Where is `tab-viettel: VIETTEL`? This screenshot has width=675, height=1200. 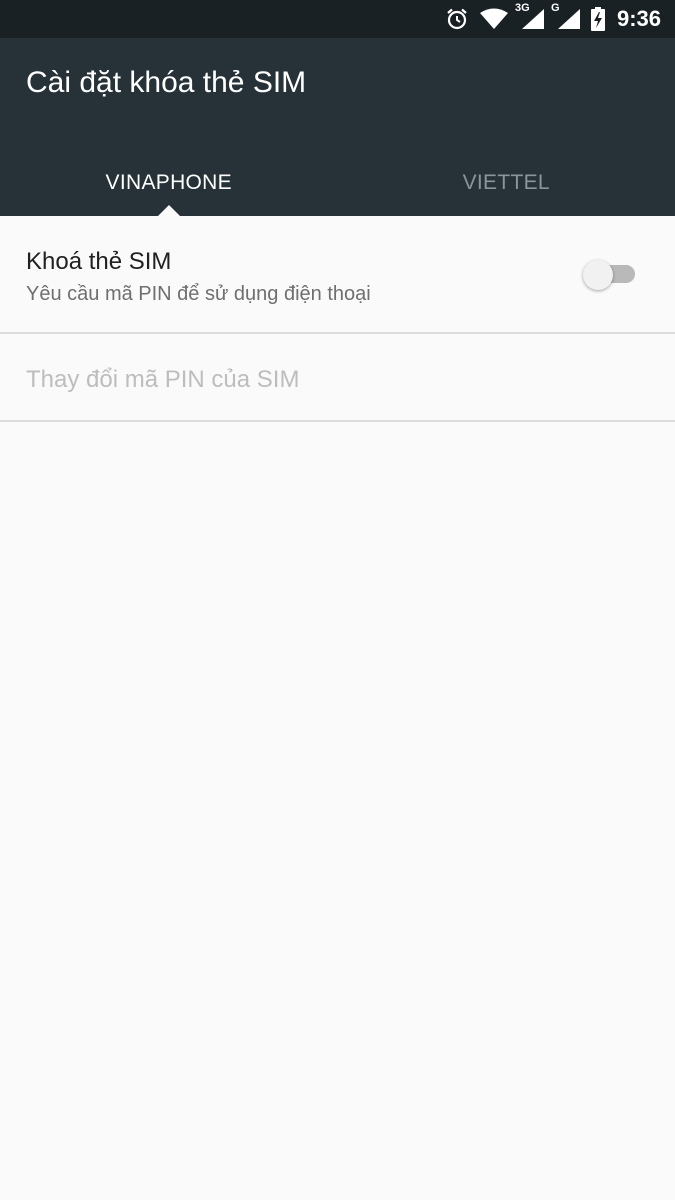
tab-viettel: VIETTEL is located at coordinates (506, 183).